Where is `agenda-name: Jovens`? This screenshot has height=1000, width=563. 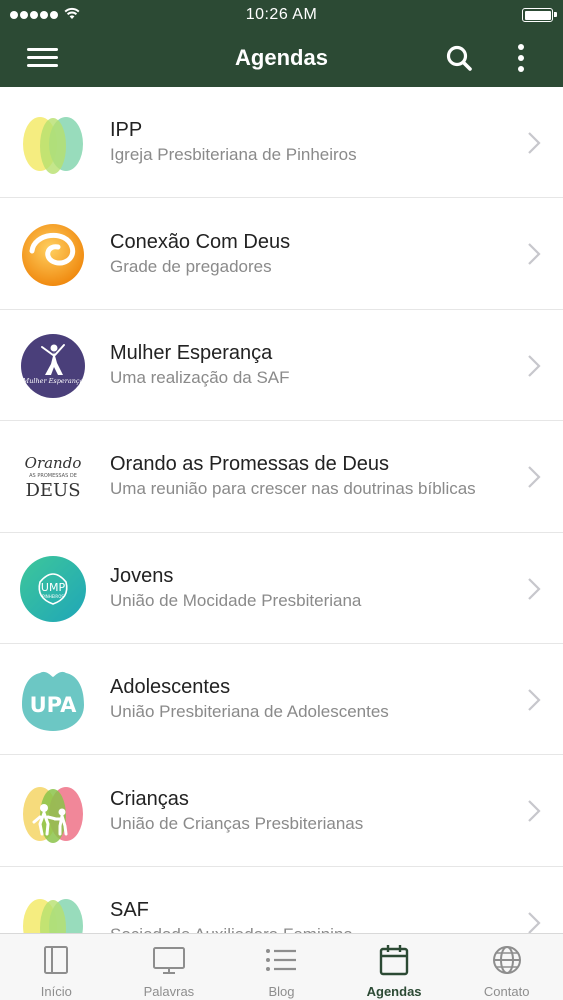
agenda-name: Jovens is located at coordinates (142, 575).